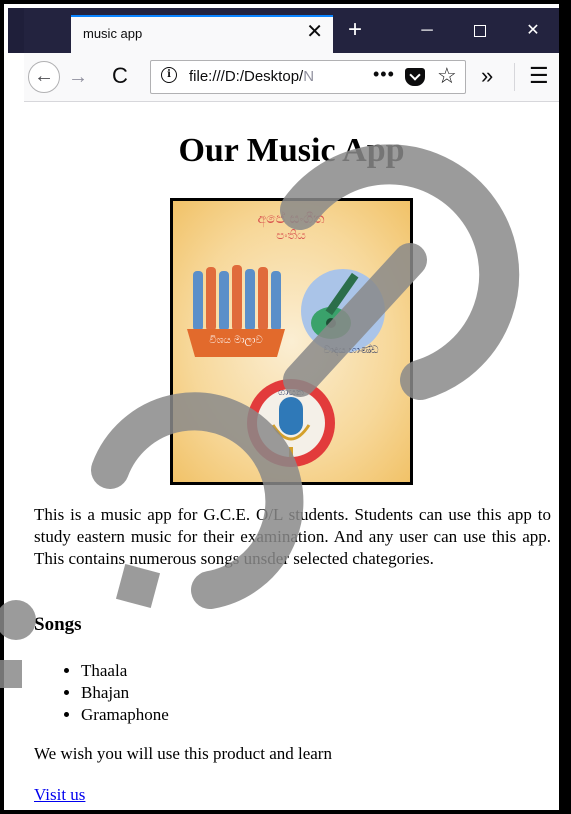  I want to click on address-bar: i file:///D:/Desktop/N ••• ☆, so click(308, 77).